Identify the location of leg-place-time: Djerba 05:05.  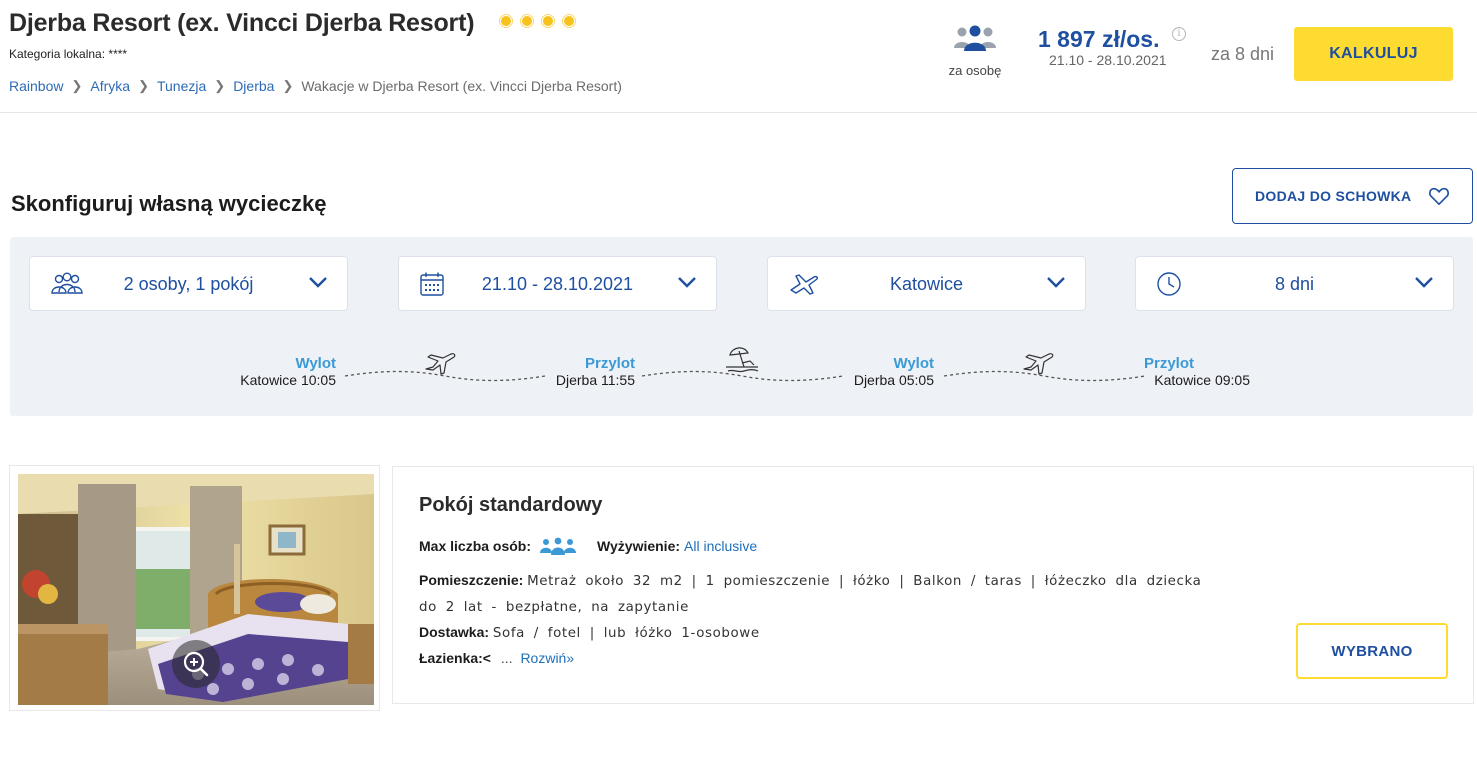
(893, 380).